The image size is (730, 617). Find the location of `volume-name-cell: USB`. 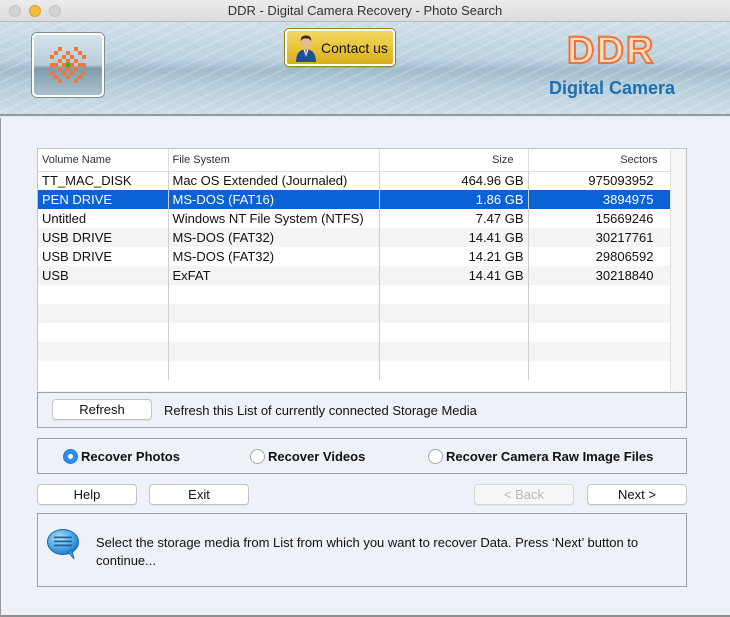

volume-name-cell: USB is located at coordinates (103, 275).